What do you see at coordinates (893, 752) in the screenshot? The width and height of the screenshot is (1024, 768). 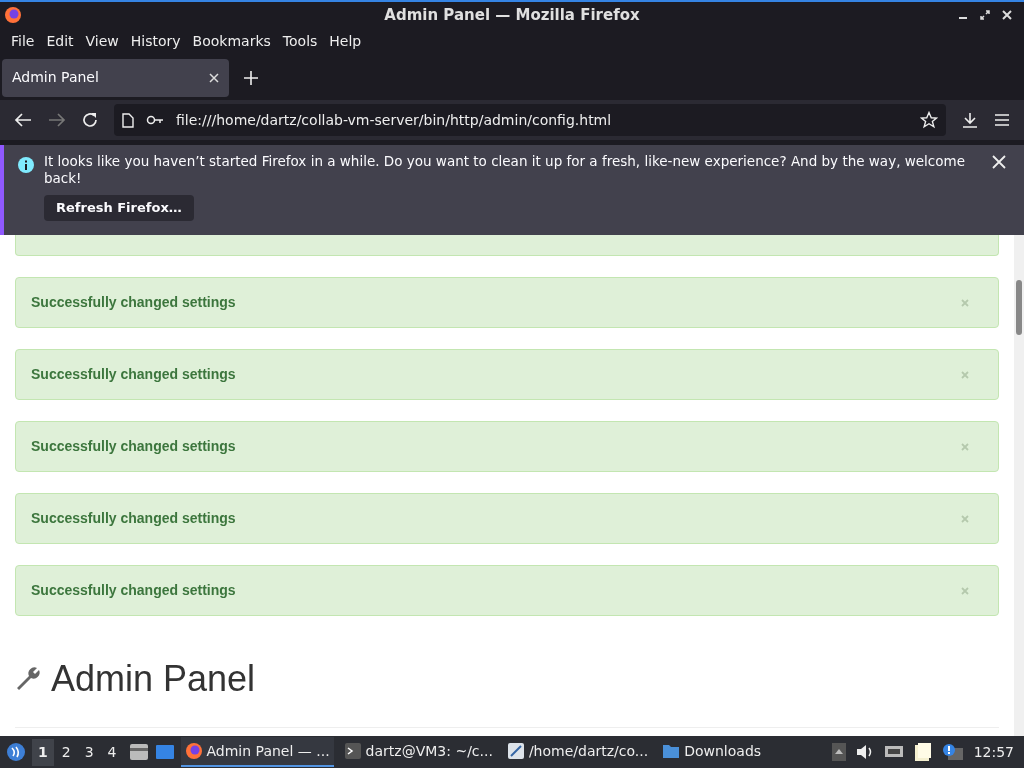 I see `network-icon` at bounding box center [893, 752].